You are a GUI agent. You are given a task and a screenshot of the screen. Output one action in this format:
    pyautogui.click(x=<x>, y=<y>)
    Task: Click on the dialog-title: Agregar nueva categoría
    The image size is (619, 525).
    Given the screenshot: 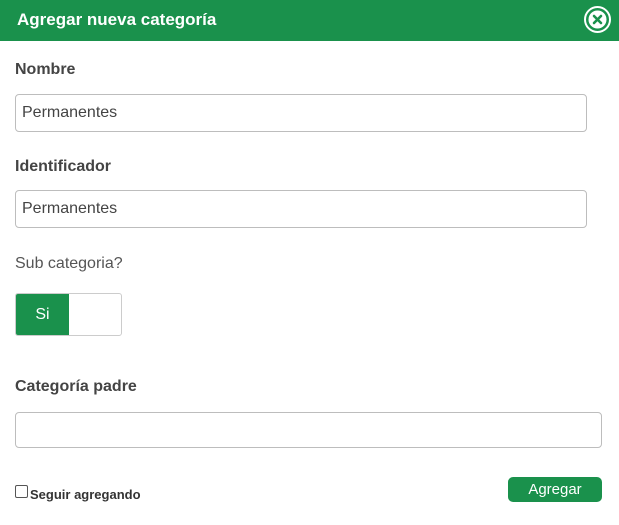 What is the action you would take?
    pyautogui.click(x=117, y=19)
    